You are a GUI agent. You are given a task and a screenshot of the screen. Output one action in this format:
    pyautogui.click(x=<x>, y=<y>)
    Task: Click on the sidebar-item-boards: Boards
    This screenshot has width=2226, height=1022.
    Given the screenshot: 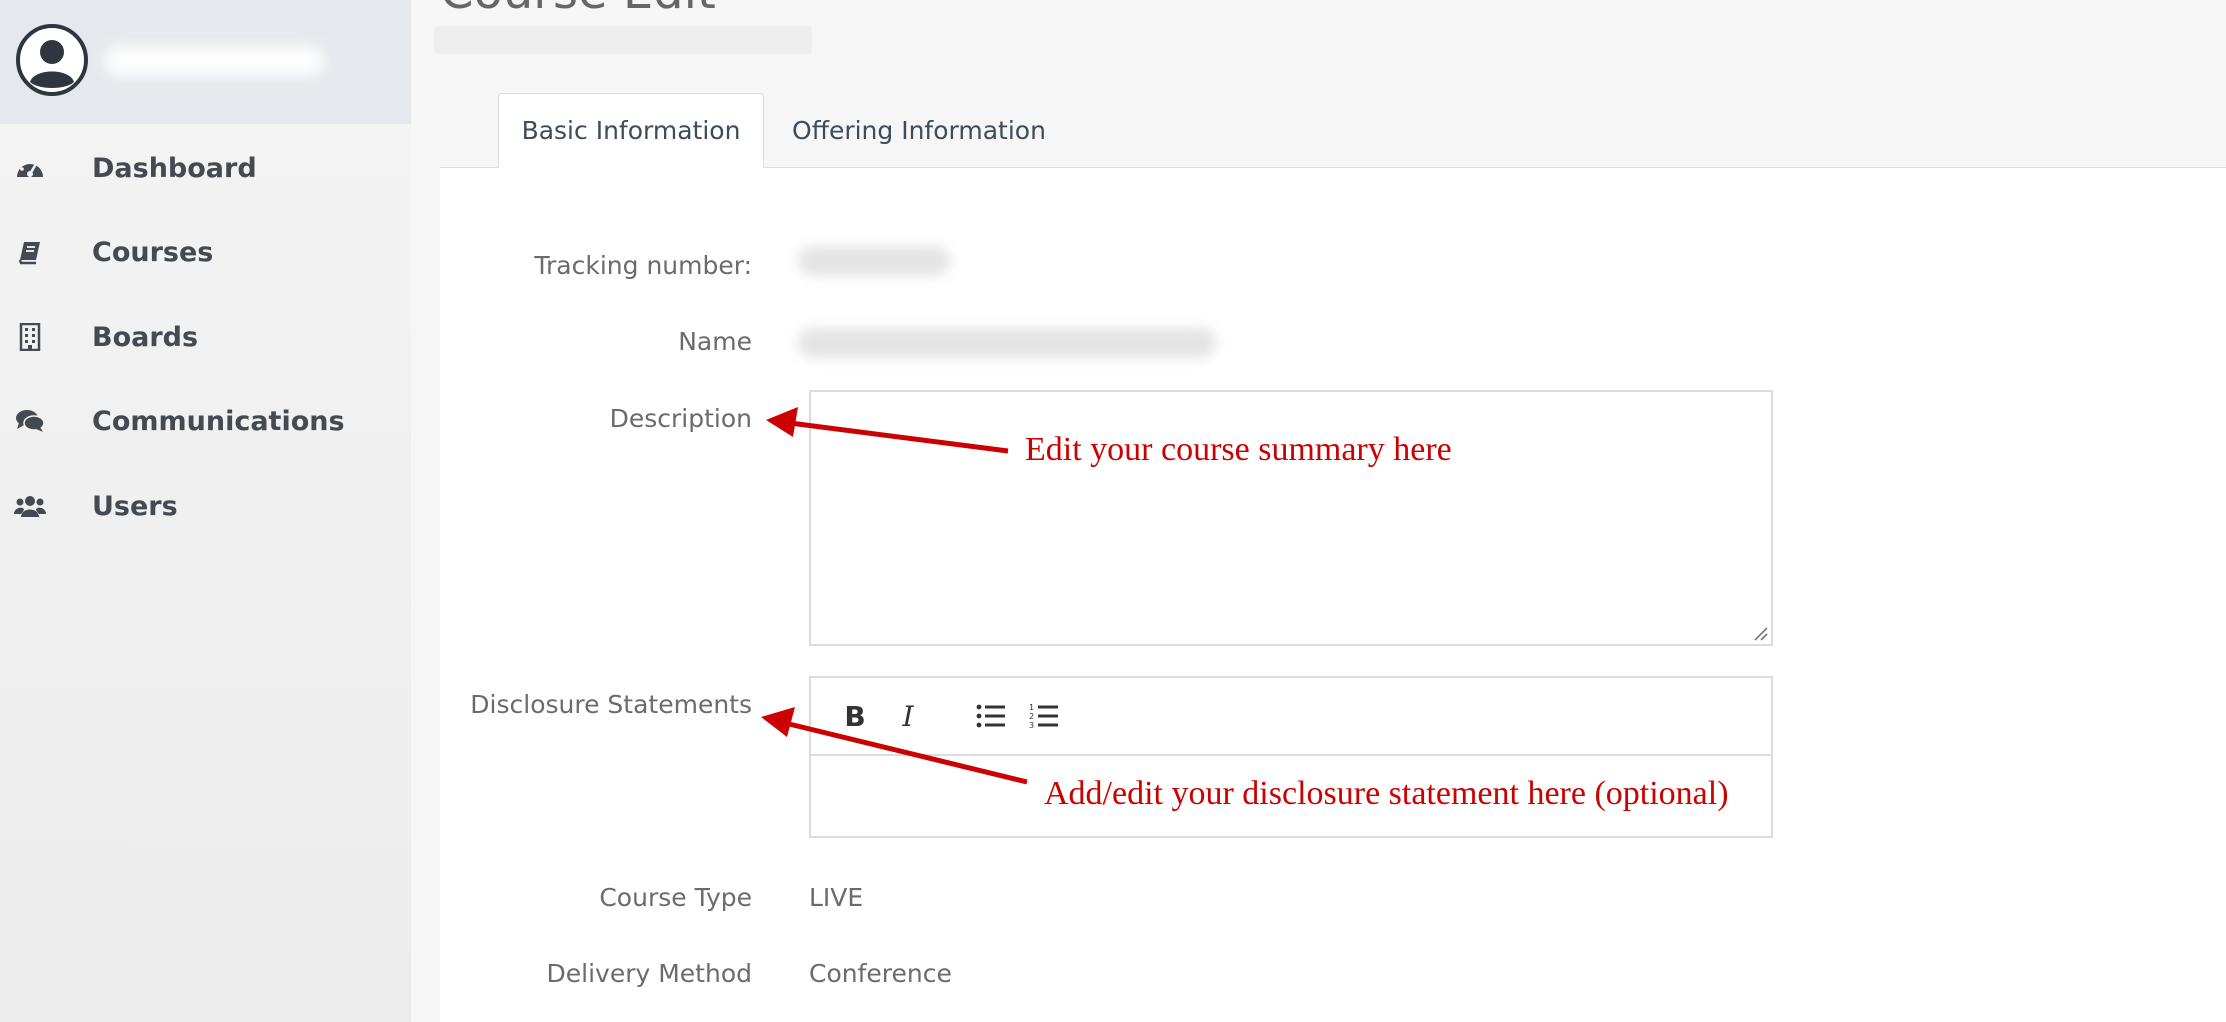 What is the action you would take?
    pyautogui.click(x=205, y=337)
    